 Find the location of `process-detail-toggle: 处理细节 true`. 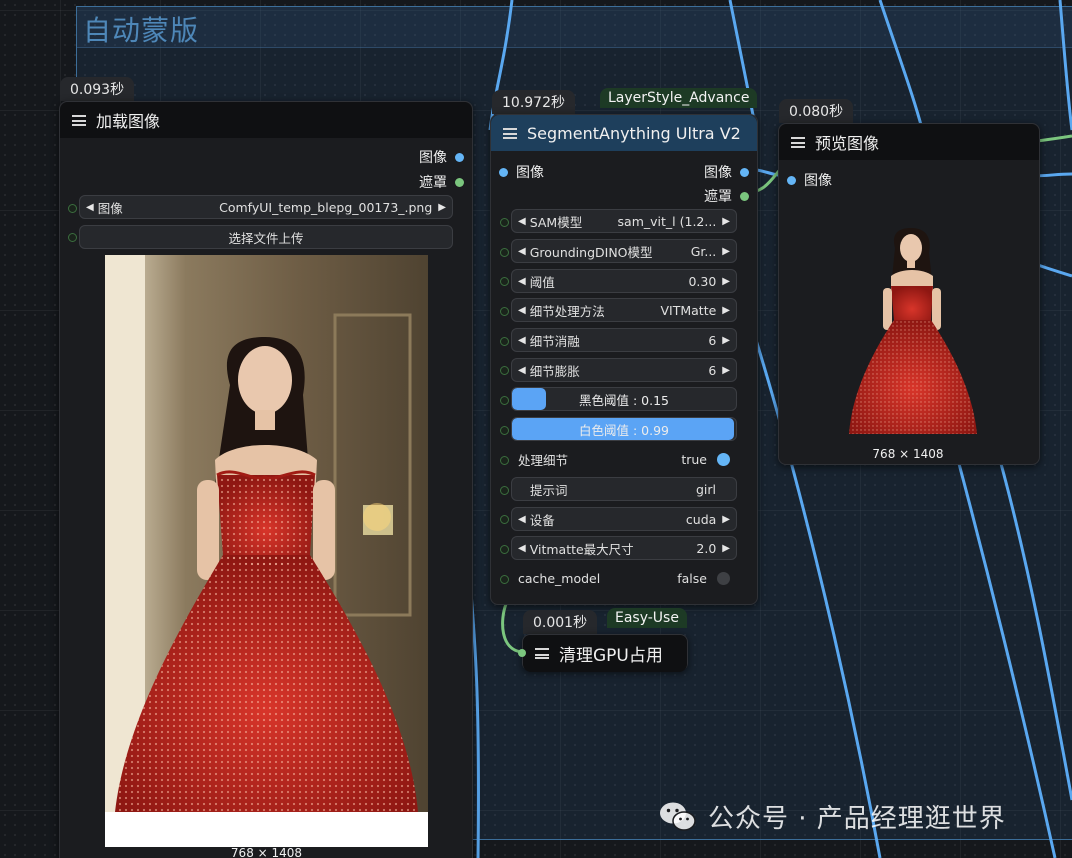

process-detail-toggle: 处理细节 true is located at coordinates (624, 459).